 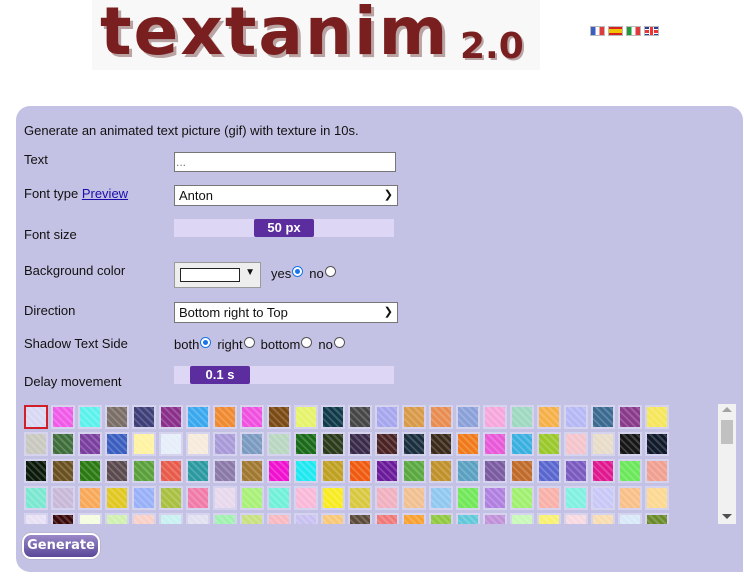 What do you see at coordinates (727, 409) in the screenshot?
I see `scroll-up-icon` at bounding box center [727, 409].